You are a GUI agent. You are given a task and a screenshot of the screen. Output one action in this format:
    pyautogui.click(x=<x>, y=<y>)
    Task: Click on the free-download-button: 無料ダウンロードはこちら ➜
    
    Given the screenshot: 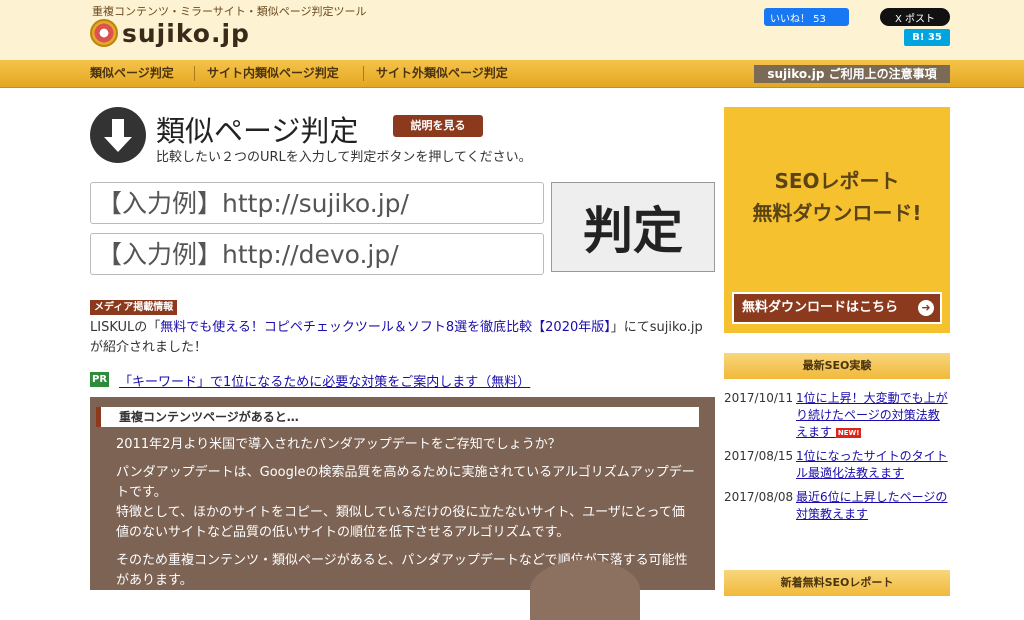 What is the action you would take?
    pyautogui.click(x=837, y=308)
    